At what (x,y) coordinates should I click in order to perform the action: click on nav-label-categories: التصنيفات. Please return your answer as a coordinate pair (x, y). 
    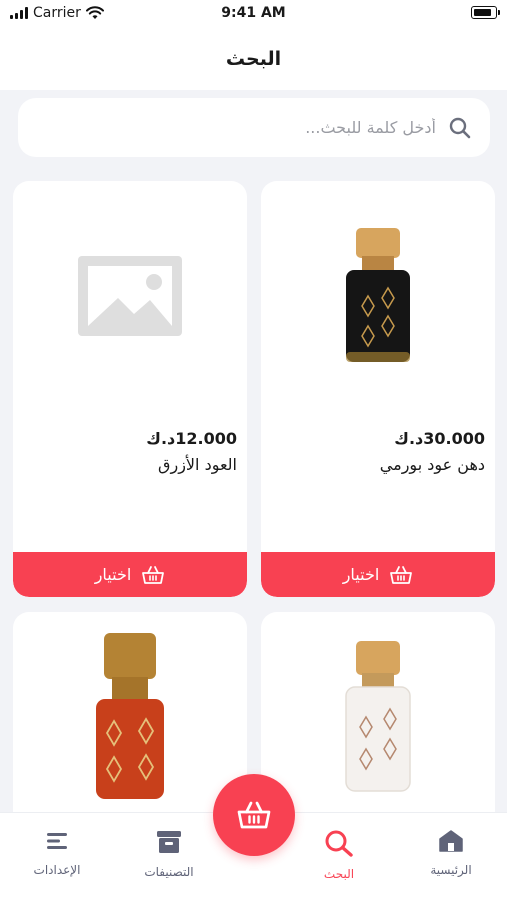
    Looking at the image, I should click on (169, 872).